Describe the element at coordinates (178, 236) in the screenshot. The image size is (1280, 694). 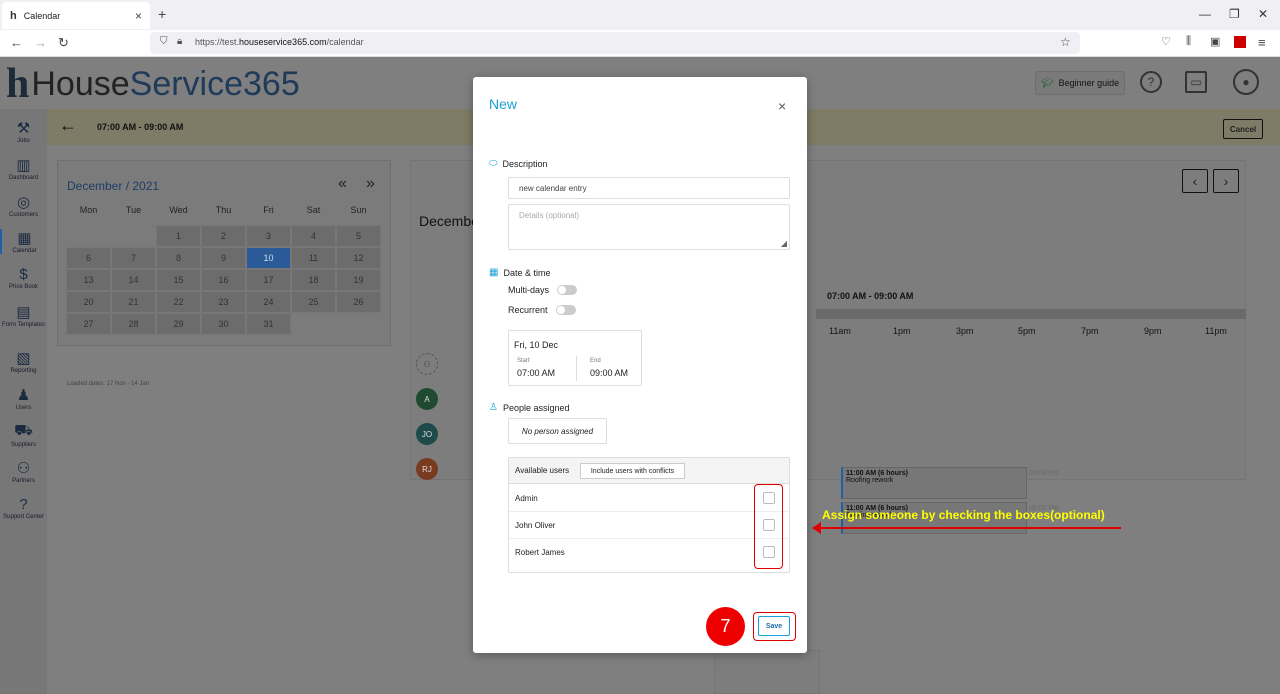
I see `calendar-day: 1` at that location.